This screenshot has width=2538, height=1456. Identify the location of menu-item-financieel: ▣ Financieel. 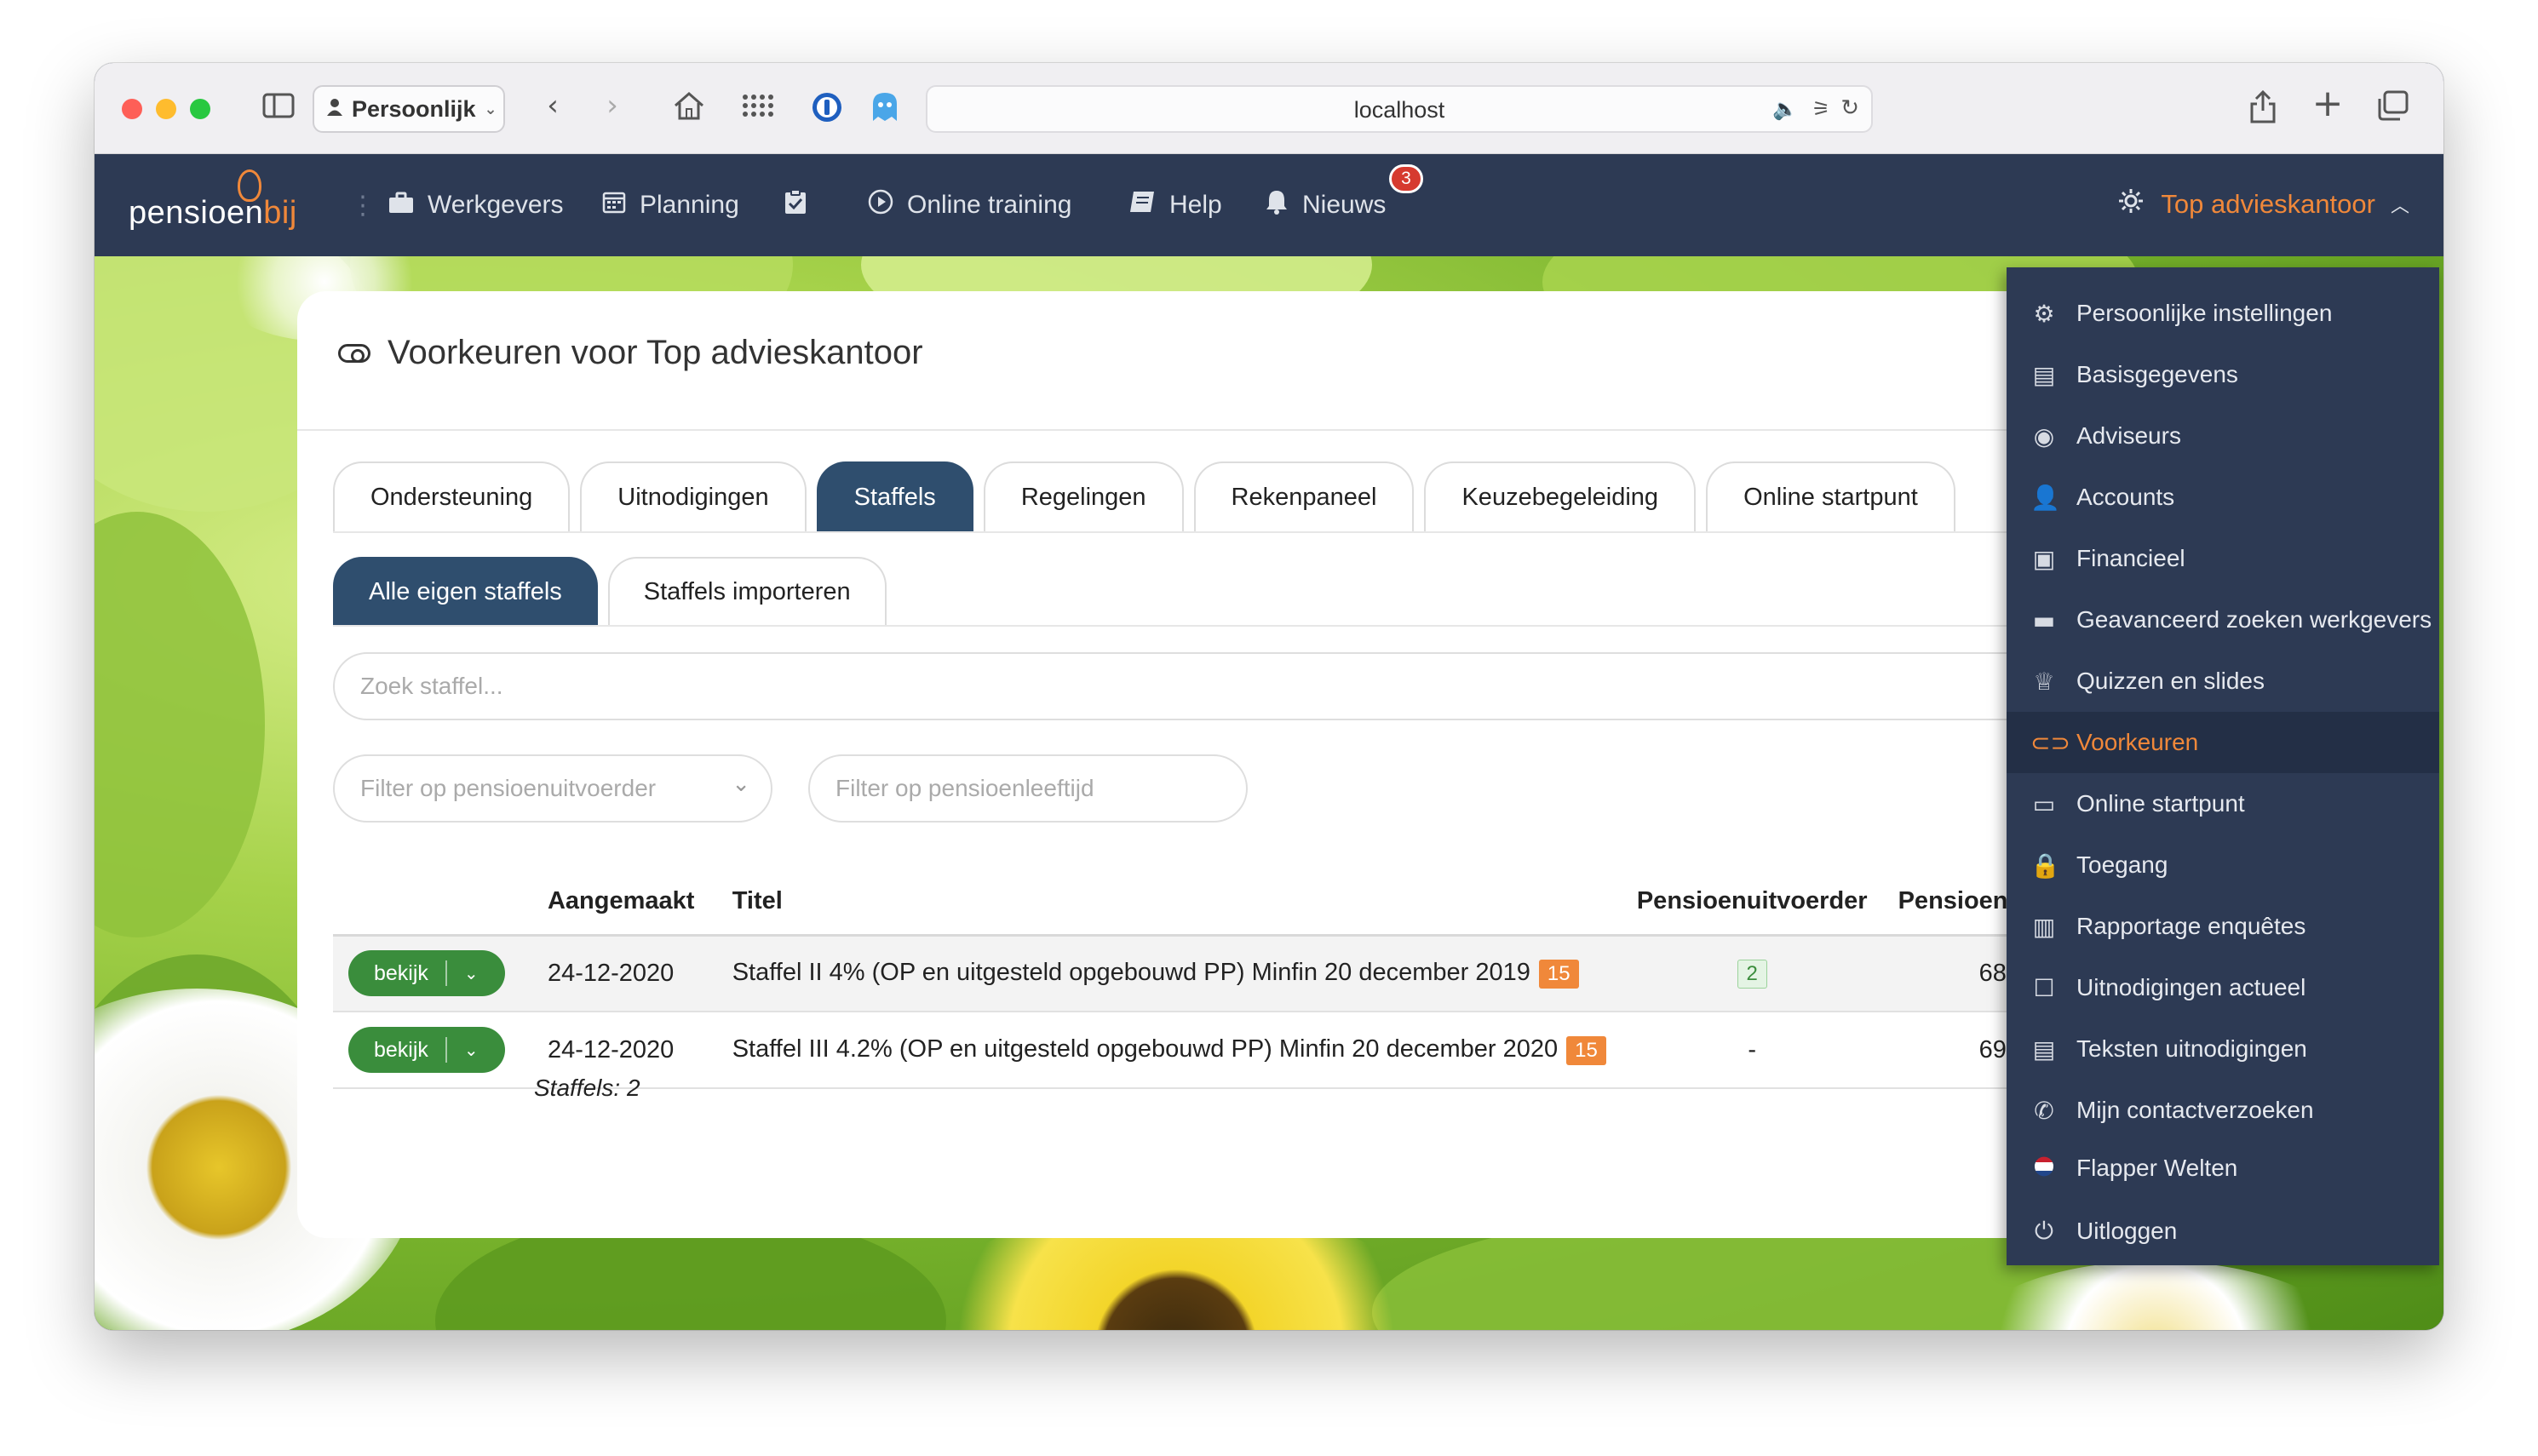
(2223, 558).